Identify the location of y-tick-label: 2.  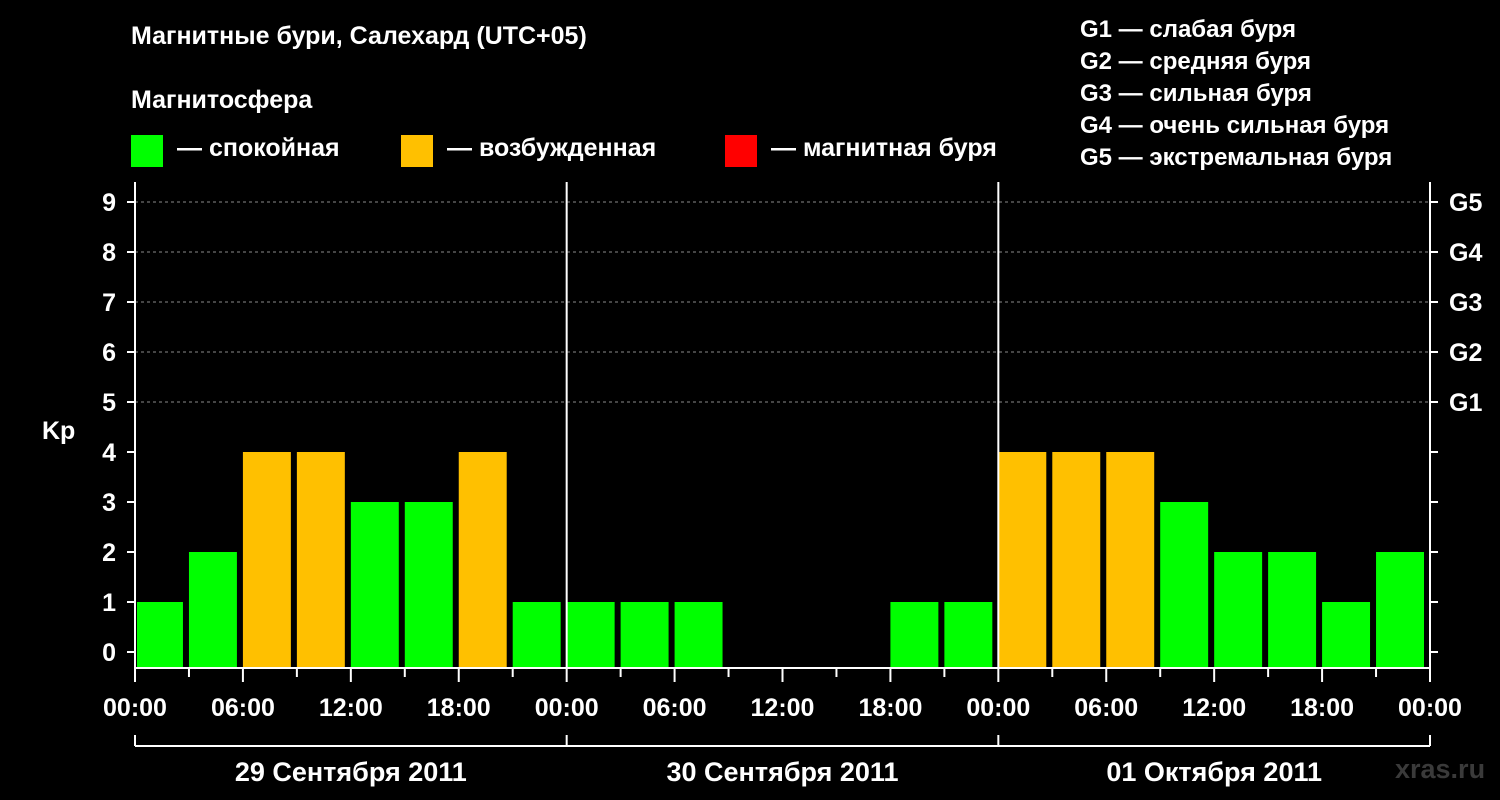
(109, 553).